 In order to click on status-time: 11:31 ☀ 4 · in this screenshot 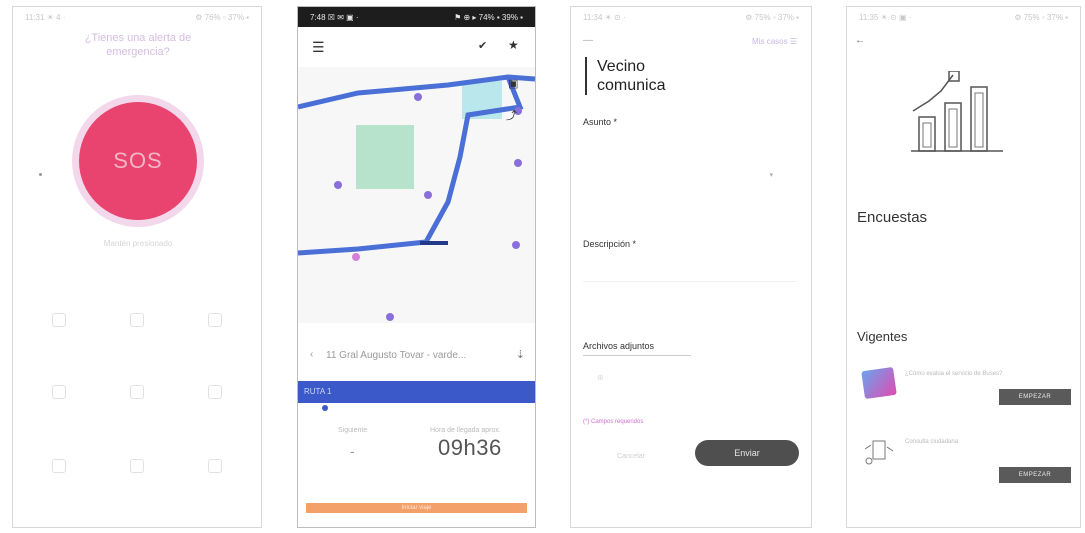, I will do `click(45, 17)`.